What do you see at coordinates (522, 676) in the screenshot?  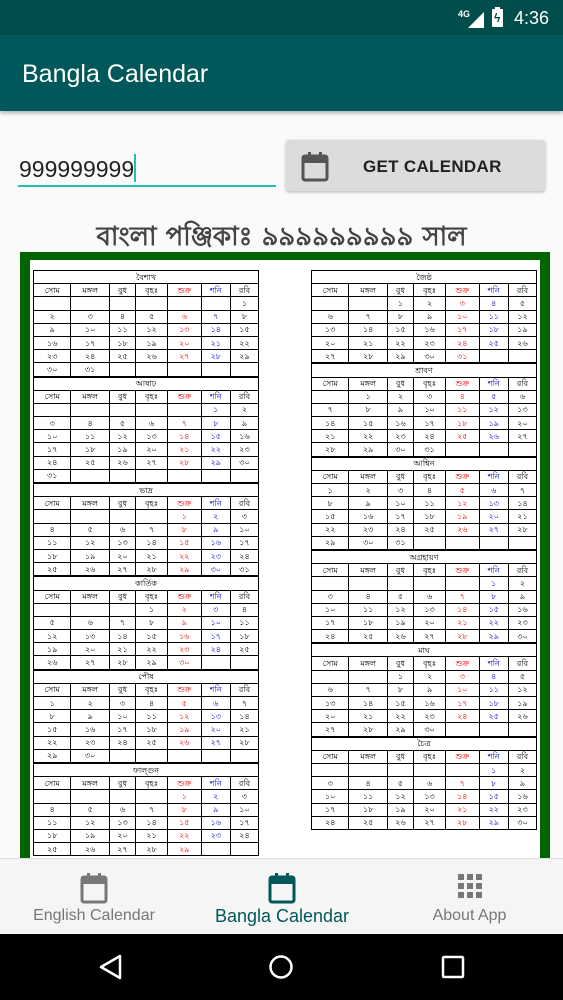 I see `day-cell: ৫` at bounding box center [522, 676].